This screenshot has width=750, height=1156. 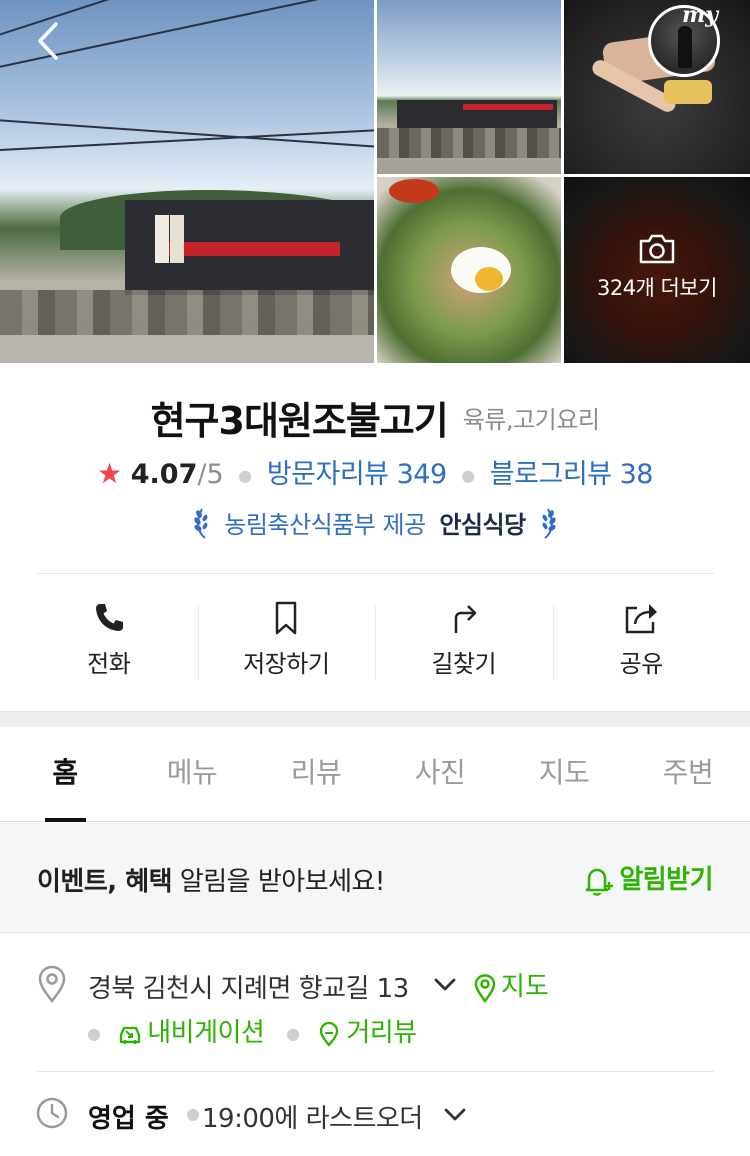 What do you see at coordinates (200, 523) in the screenshot?
I see `laurel-left-icon` at bounding box center [200, 523].